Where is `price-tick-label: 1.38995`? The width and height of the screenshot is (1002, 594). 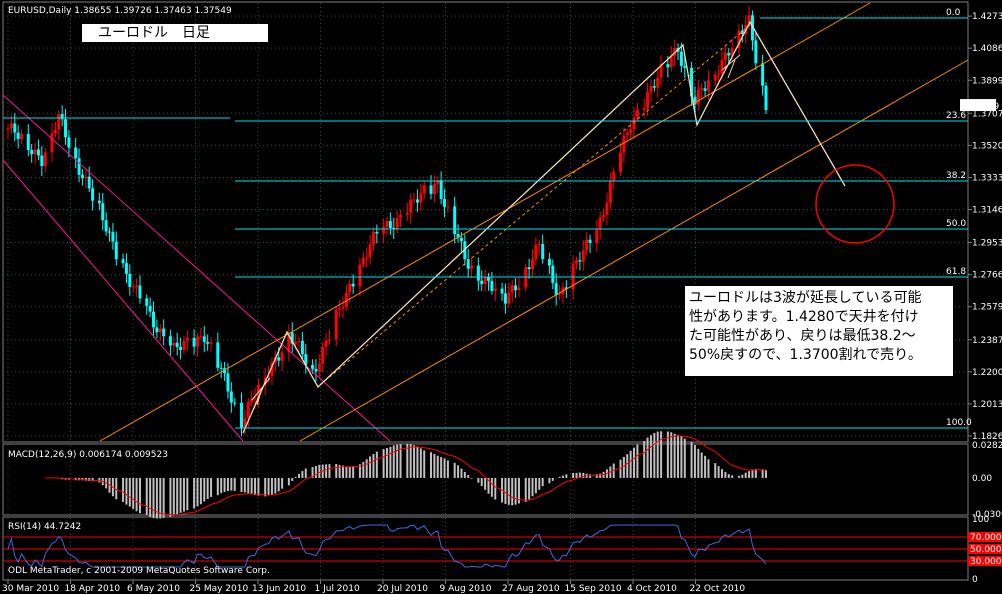
price-tick-label: 1.38995 is located at coordinates (987, 81).